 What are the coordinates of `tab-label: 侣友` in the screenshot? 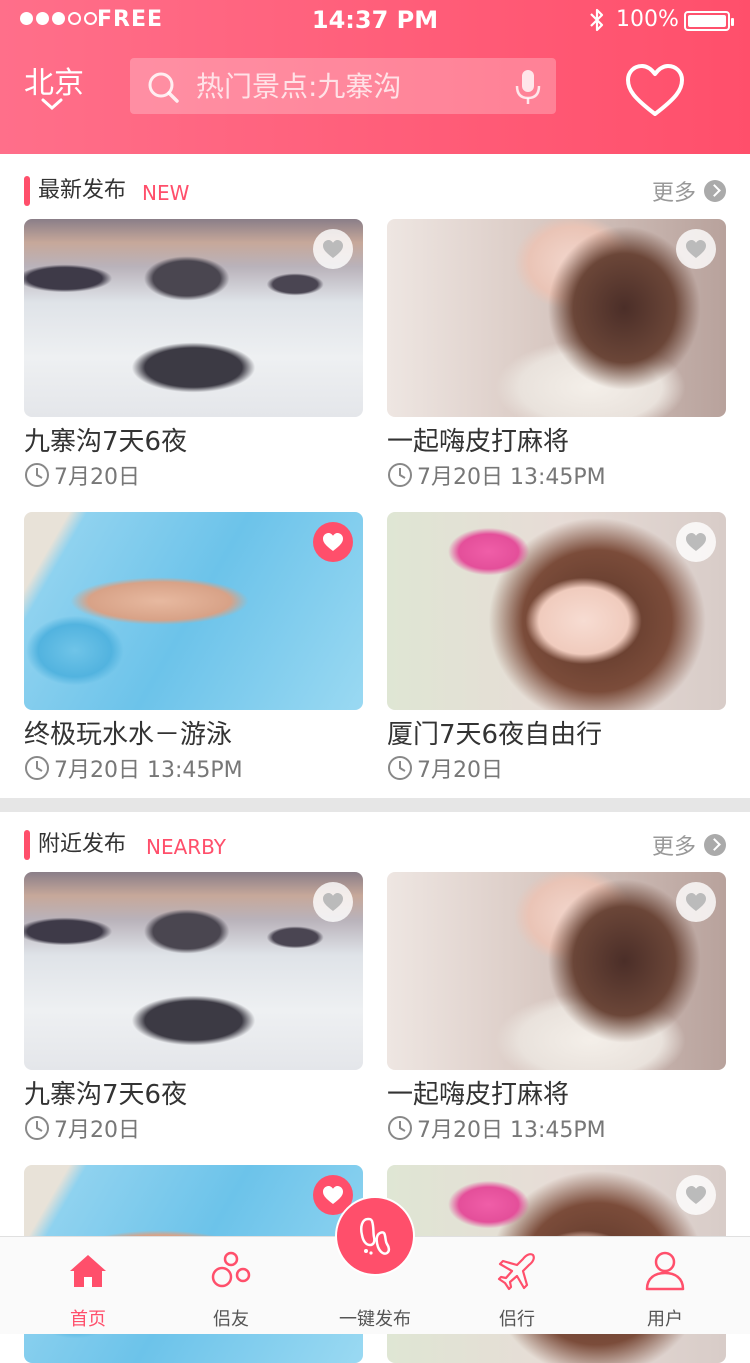 It's located at (231, 1319).